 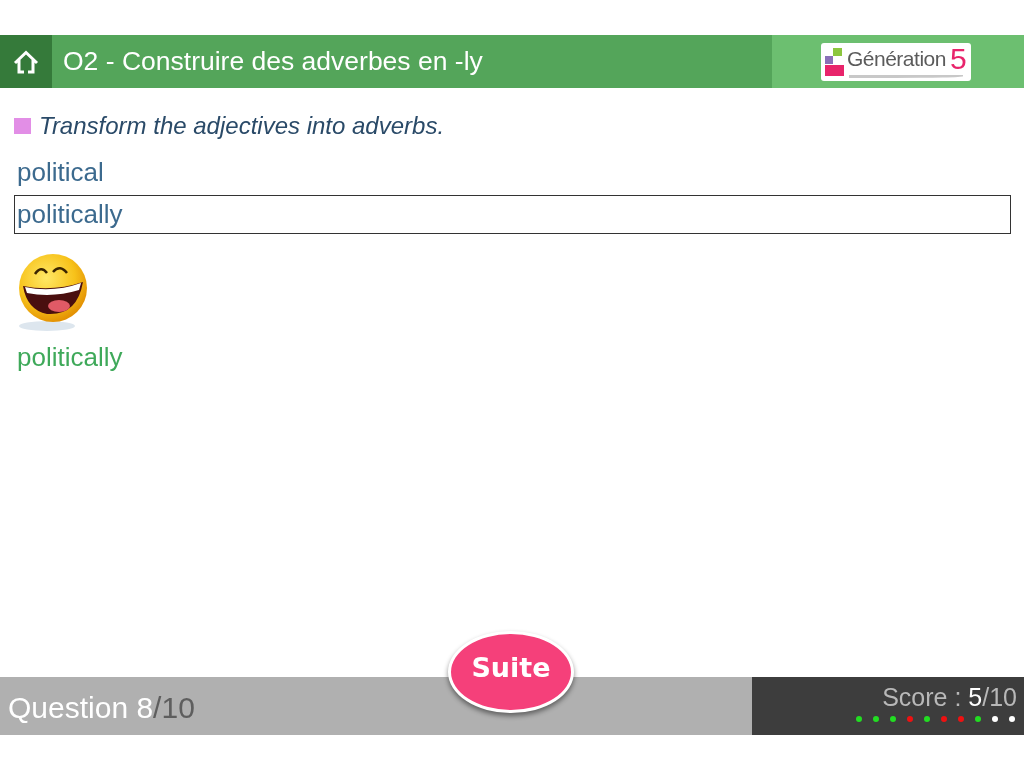 I want to click on home-icon, so click(x=26, y=61).